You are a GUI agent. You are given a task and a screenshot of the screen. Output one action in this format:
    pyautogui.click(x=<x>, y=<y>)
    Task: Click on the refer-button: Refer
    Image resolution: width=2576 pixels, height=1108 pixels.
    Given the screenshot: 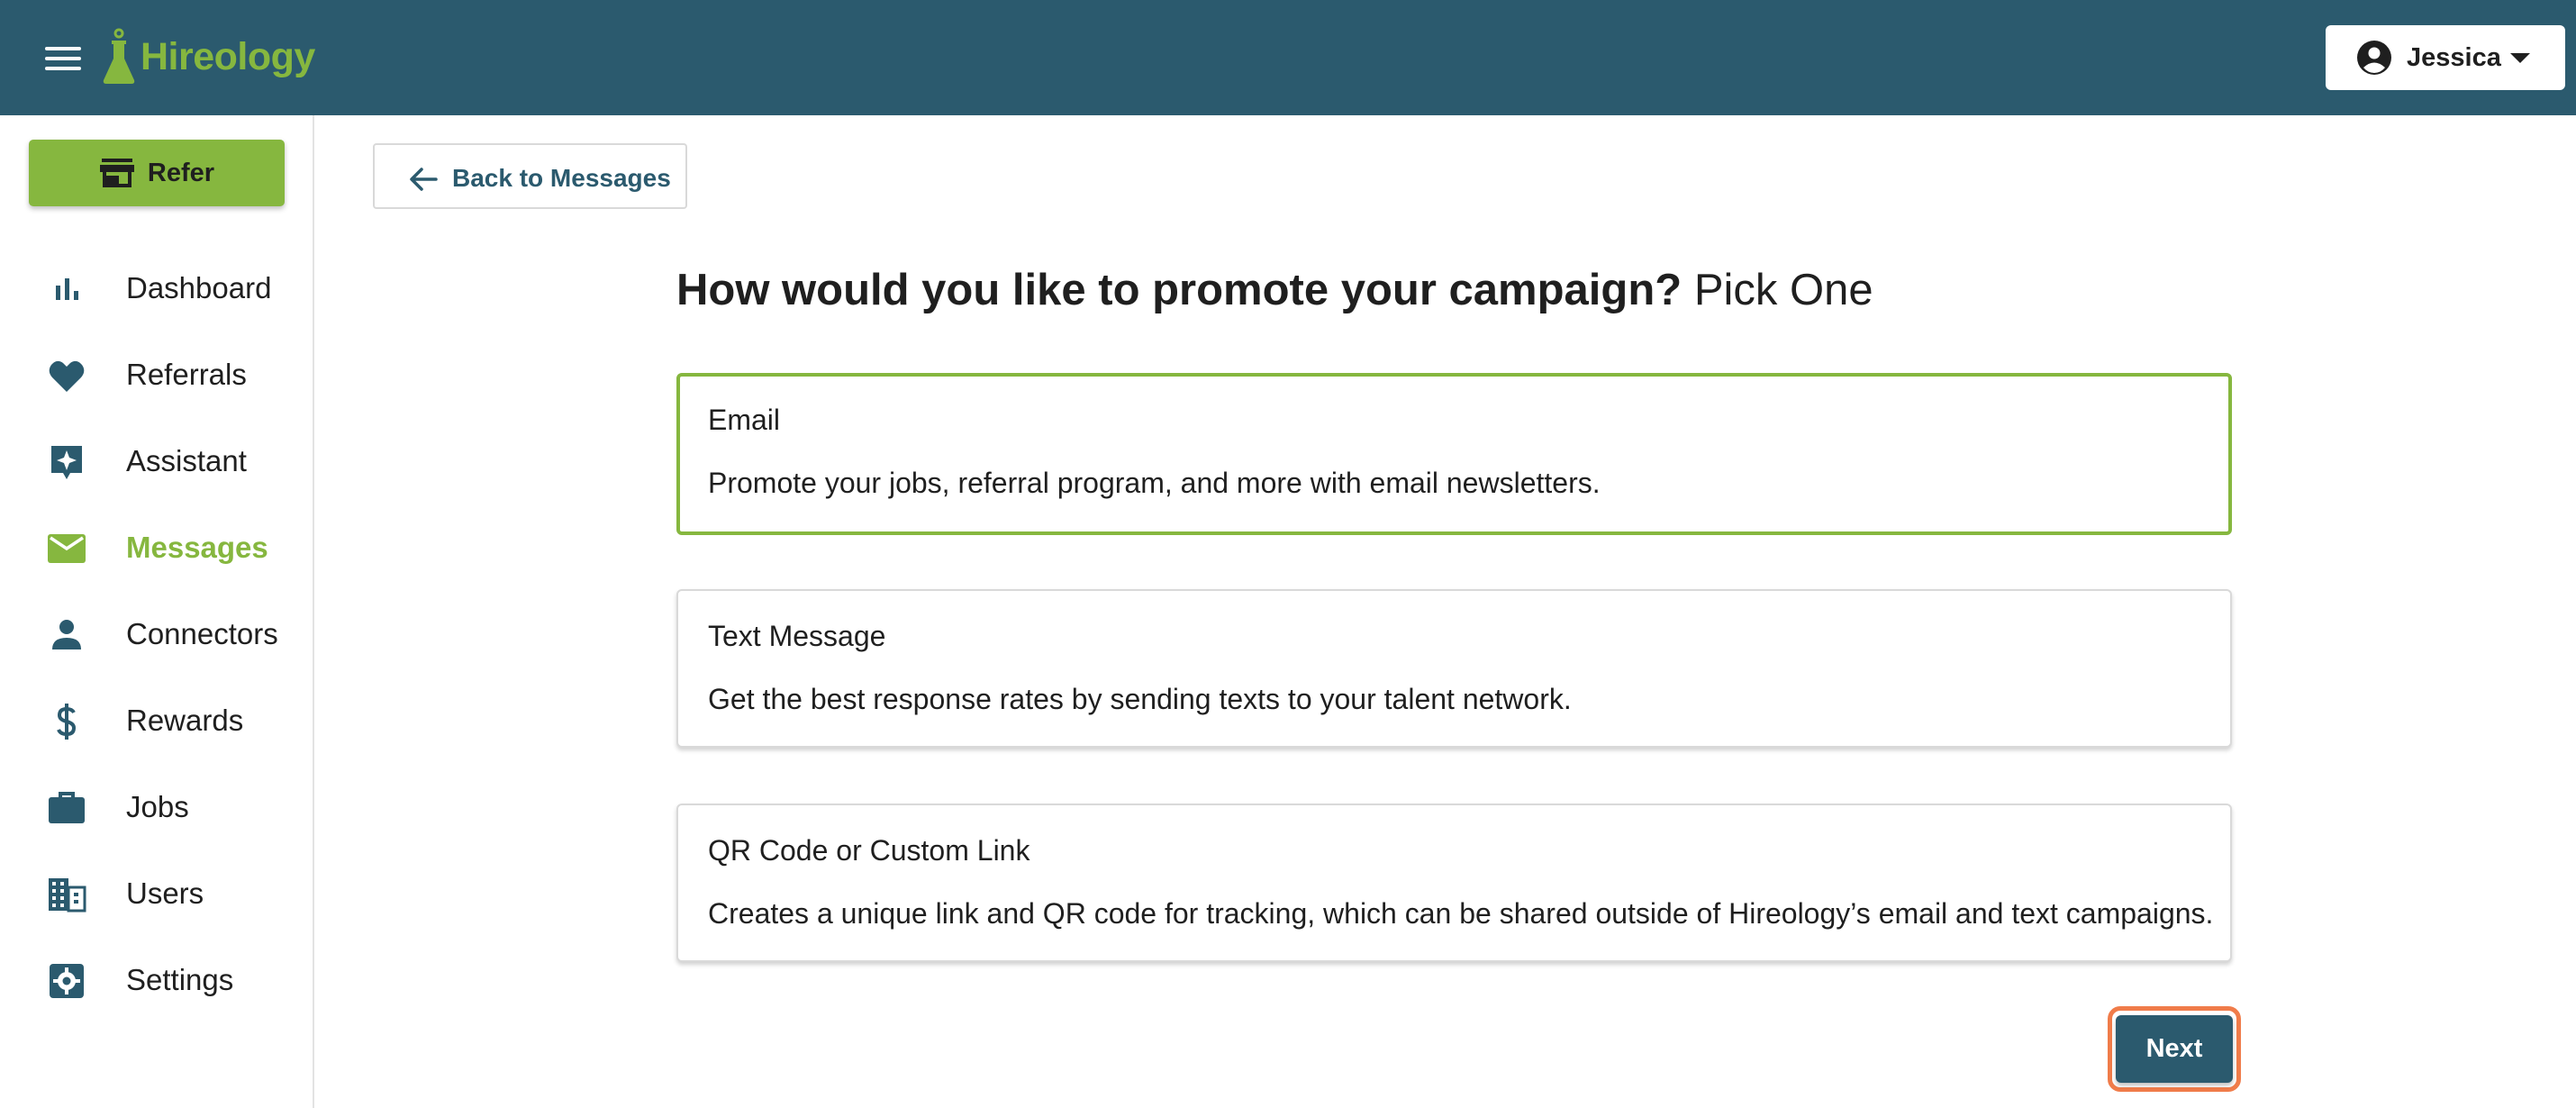 What is the action you would take?
    pyautogui.click(x=157, y=173)
    